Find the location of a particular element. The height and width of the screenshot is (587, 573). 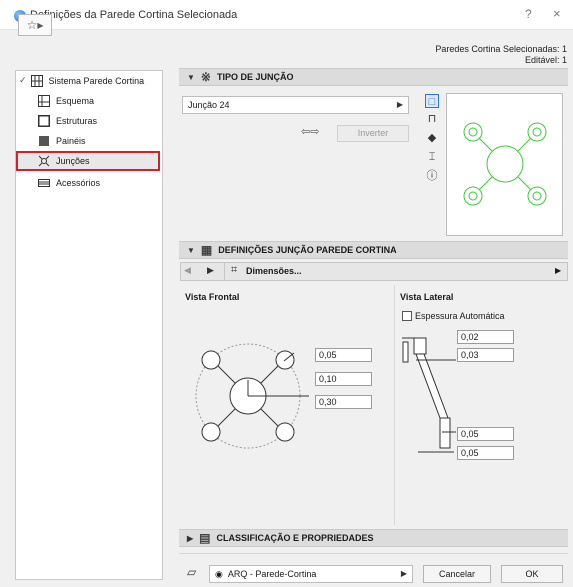

classification-header: ▶ ▤ CLASSIFICAÇÃO E PROPRIEDADES is located at coordinates (373, 538).